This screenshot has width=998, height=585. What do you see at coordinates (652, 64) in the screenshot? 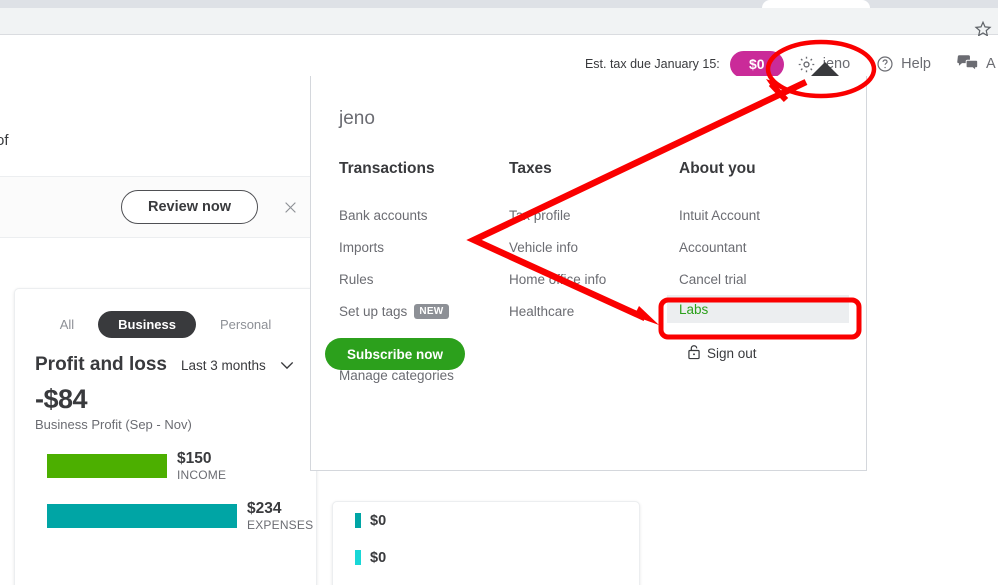
I see `est-tax-due-label: Est. tax due January 15:` at bounding box center [652, 64].